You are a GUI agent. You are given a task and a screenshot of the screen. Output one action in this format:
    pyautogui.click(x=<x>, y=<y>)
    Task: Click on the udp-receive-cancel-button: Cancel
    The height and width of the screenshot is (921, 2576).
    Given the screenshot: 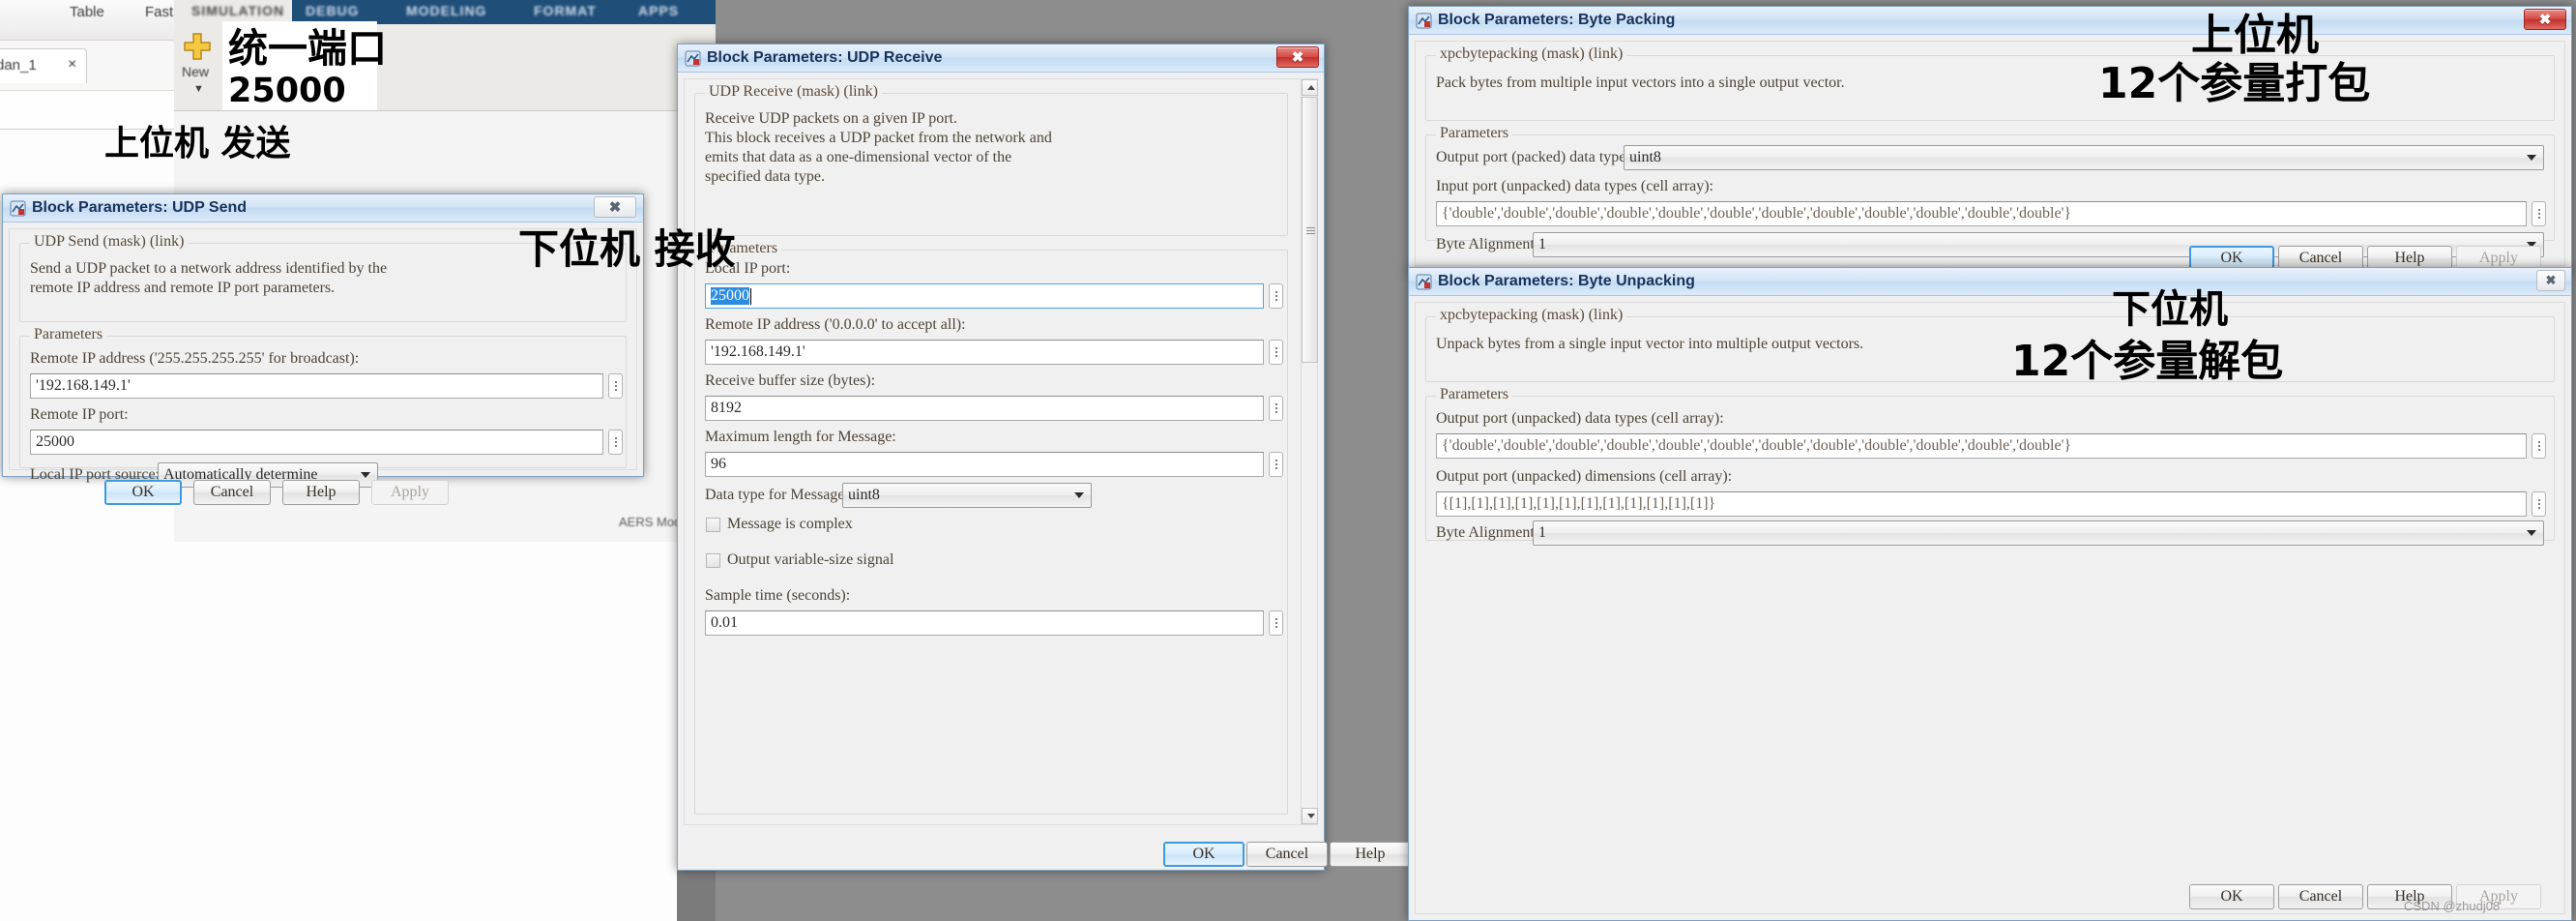 What is the action you would take?
    pyautogui.click(x=1287, y=854)
    